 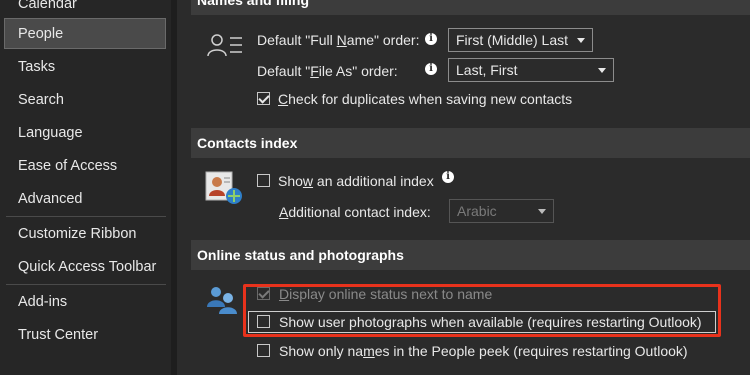 What do you see at coordinates (222, 300) in the screenshot?
I see `people-online-icon` at bounding box center [222, 300].